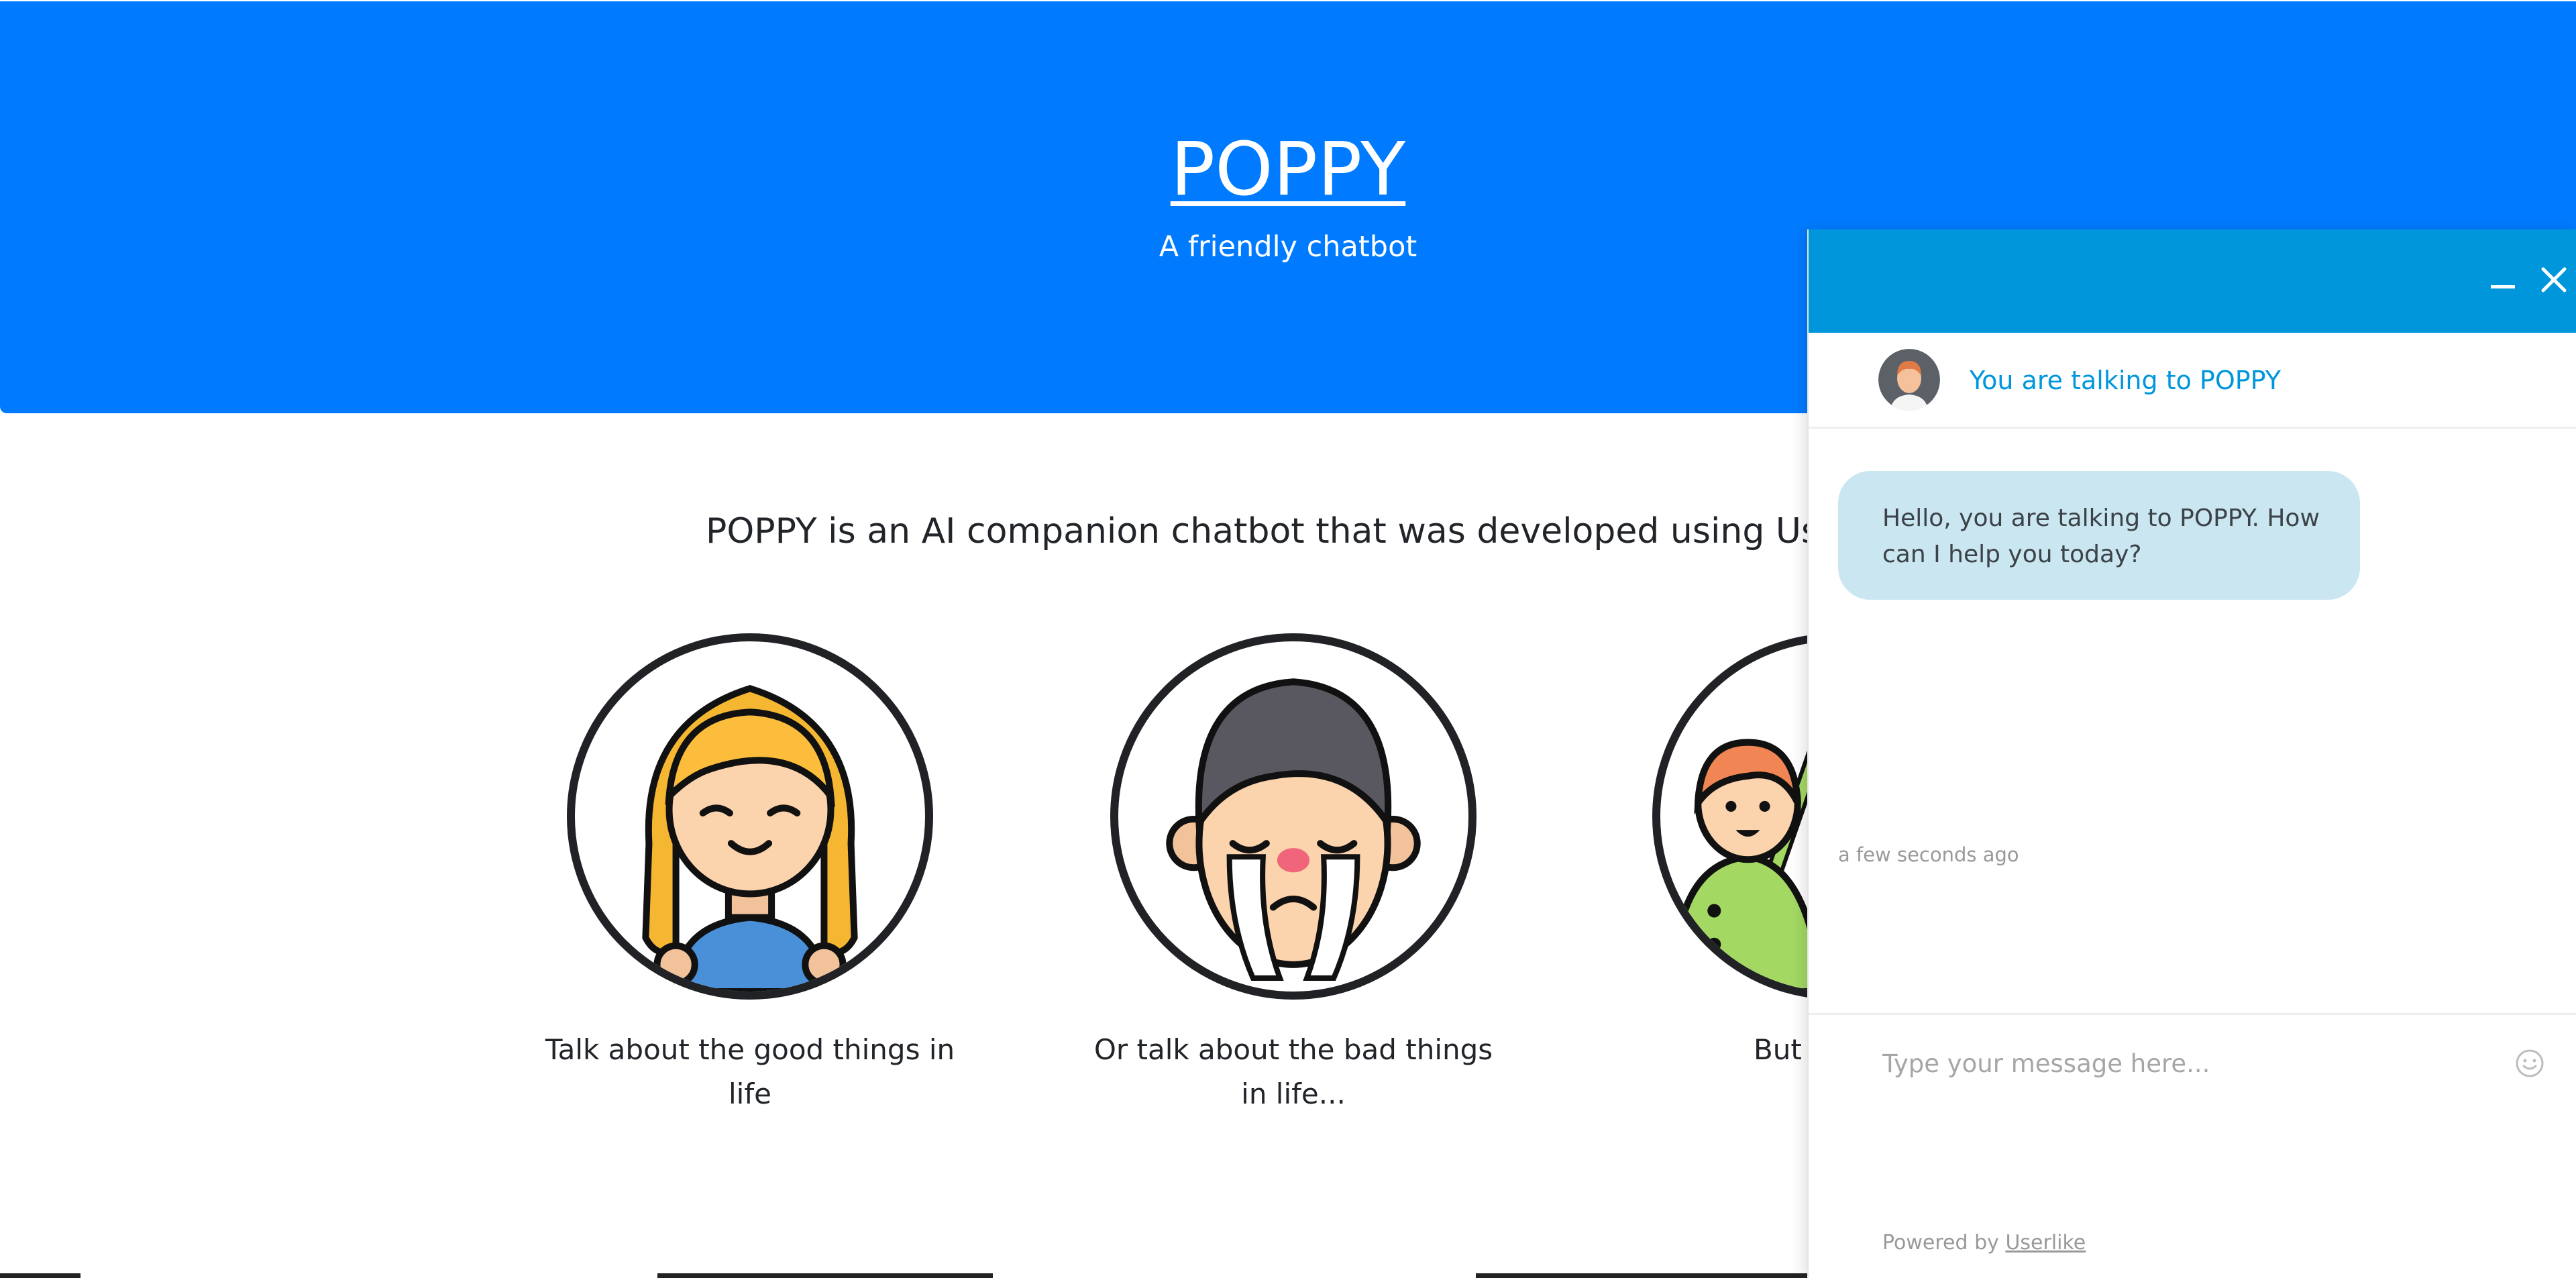  I want to click on feature-caption-line2: life, so click(750, 1093).